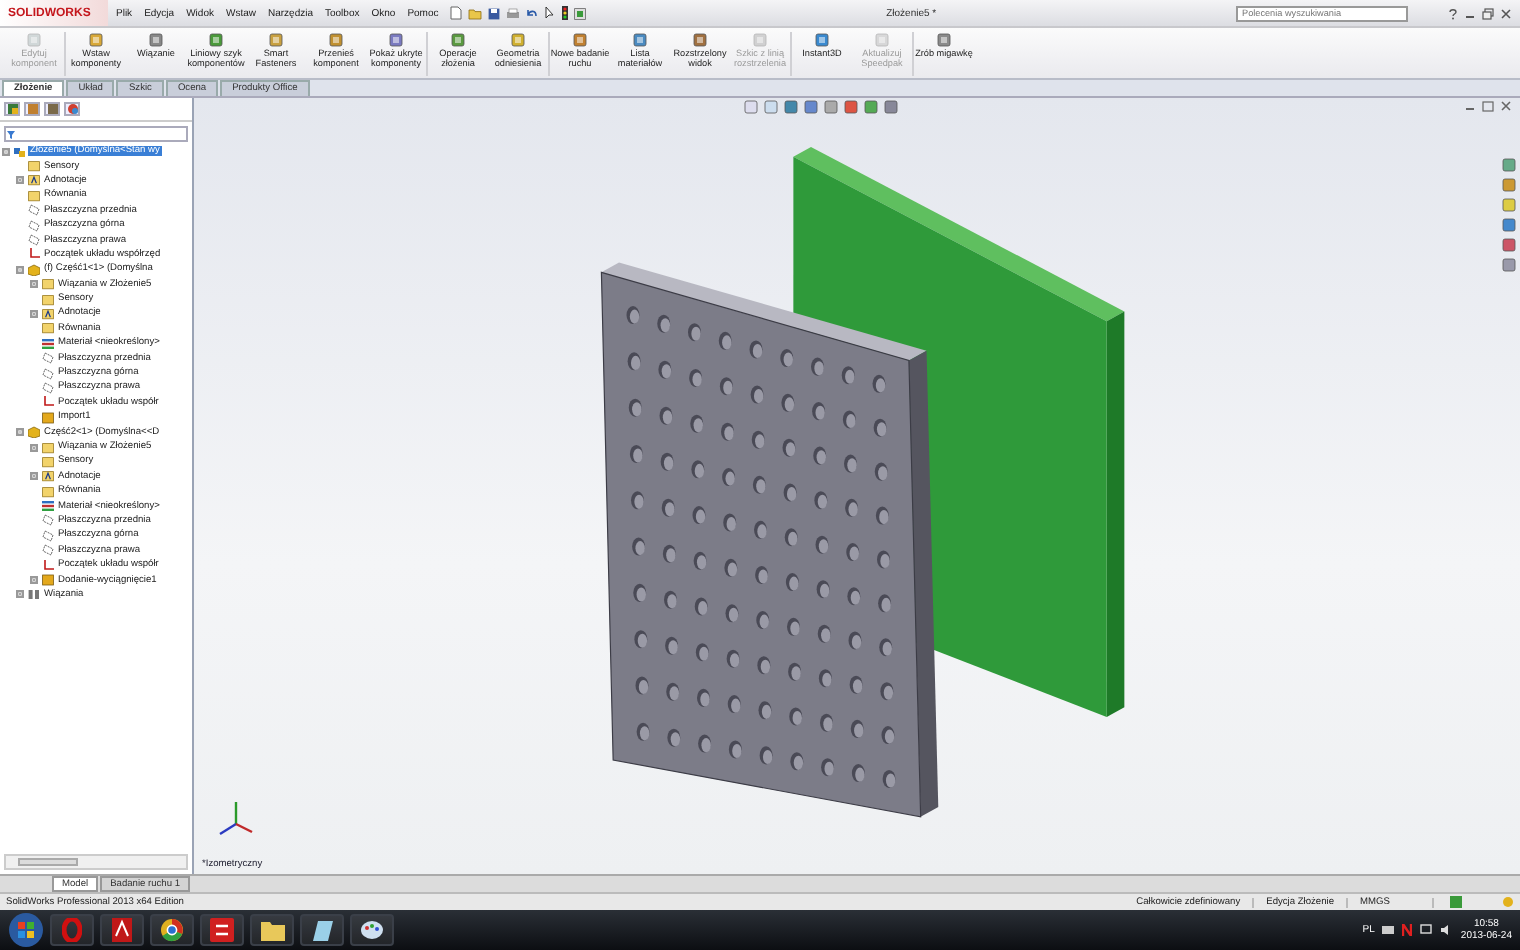  I want to click on undo-icon, so click(532, 13).